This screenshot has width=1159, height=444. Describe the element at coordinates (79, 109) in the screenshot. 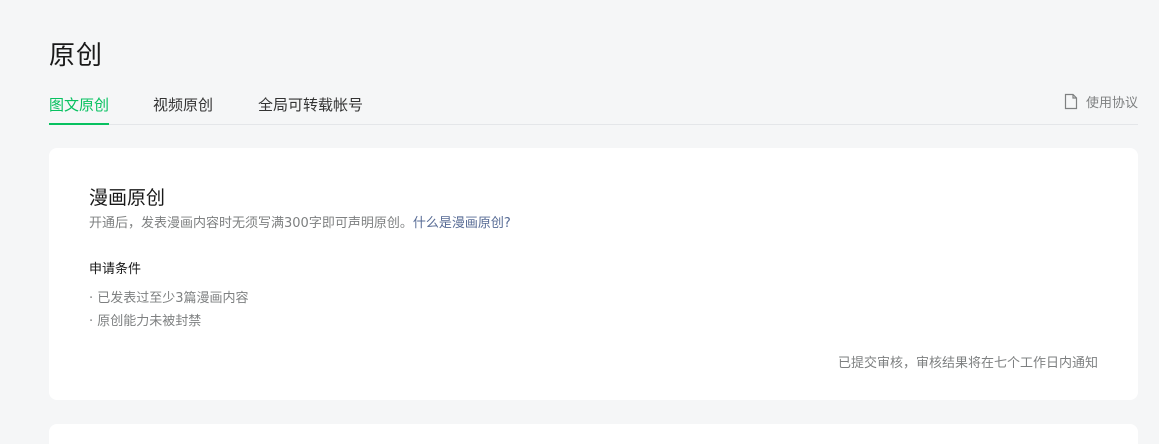

I see `tab-article-original: 图文原创` at that location.